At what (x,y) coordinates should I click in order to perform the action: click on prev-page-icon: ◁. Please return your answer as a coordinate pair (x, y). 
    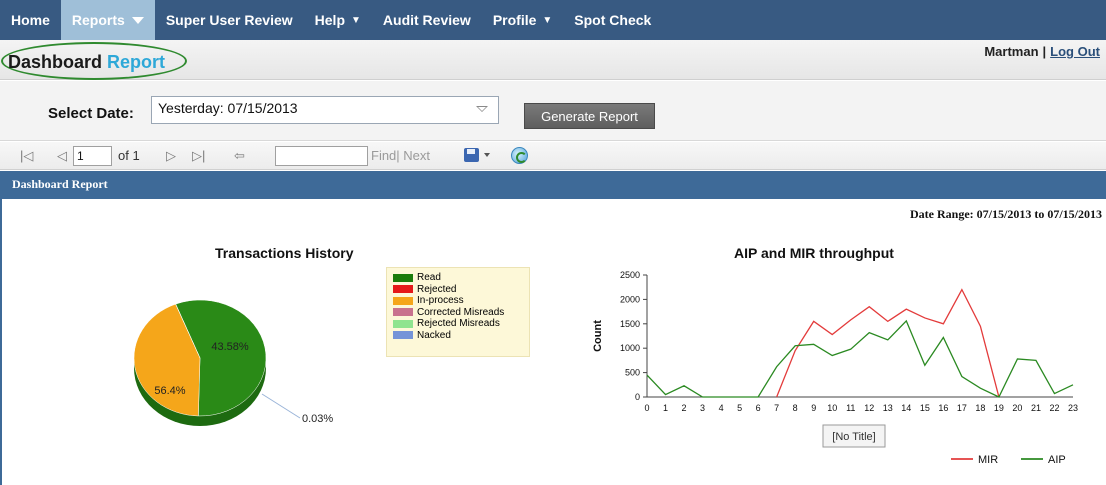
    Looking at the image, I should click on (62, 156).